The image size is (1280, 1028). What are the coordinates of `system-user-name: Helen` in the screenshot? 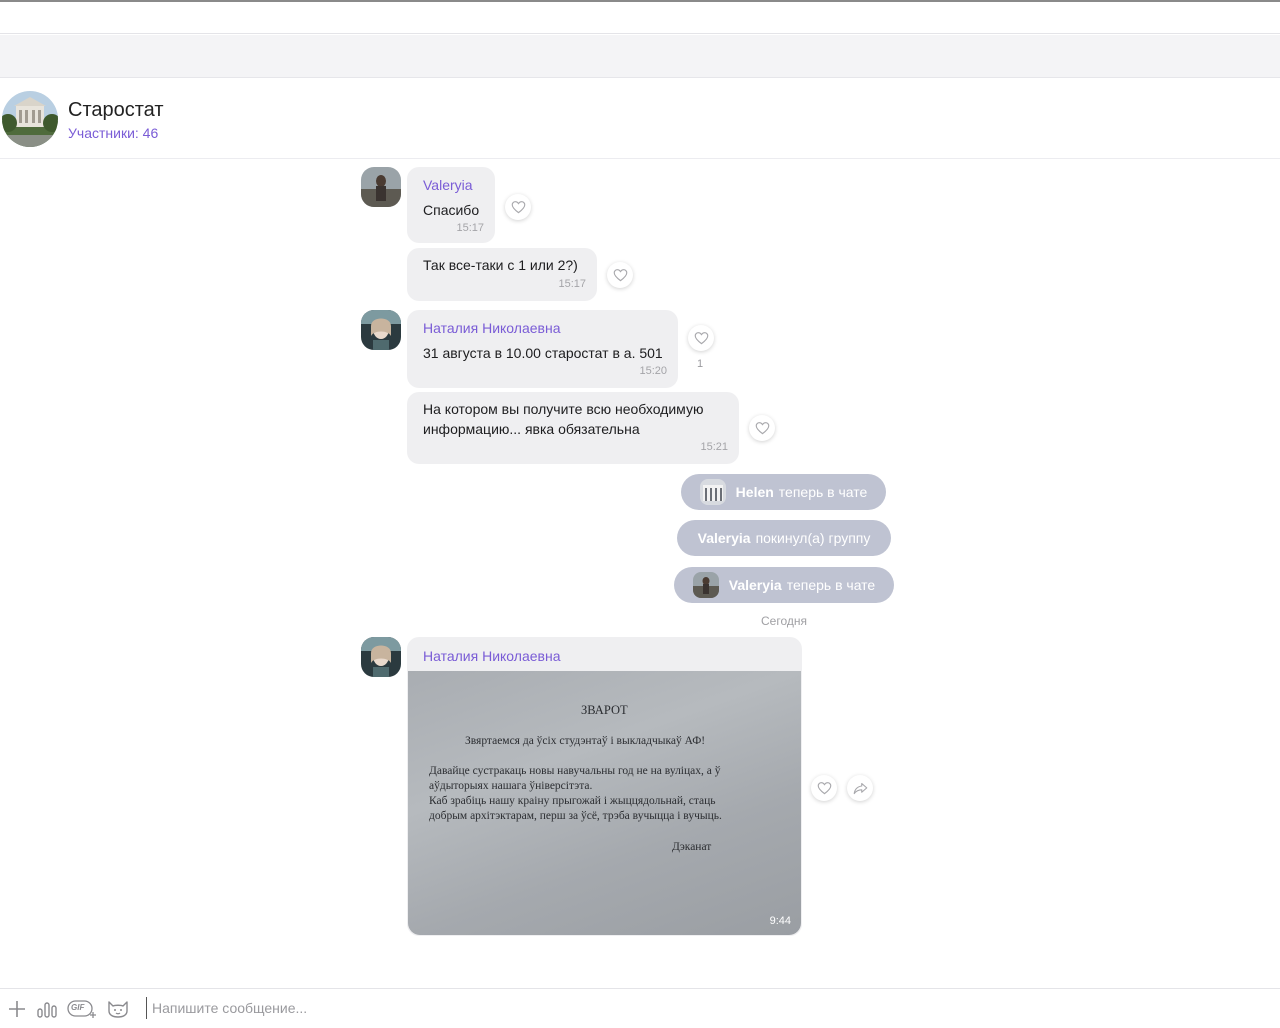 It's located at (755, 492).